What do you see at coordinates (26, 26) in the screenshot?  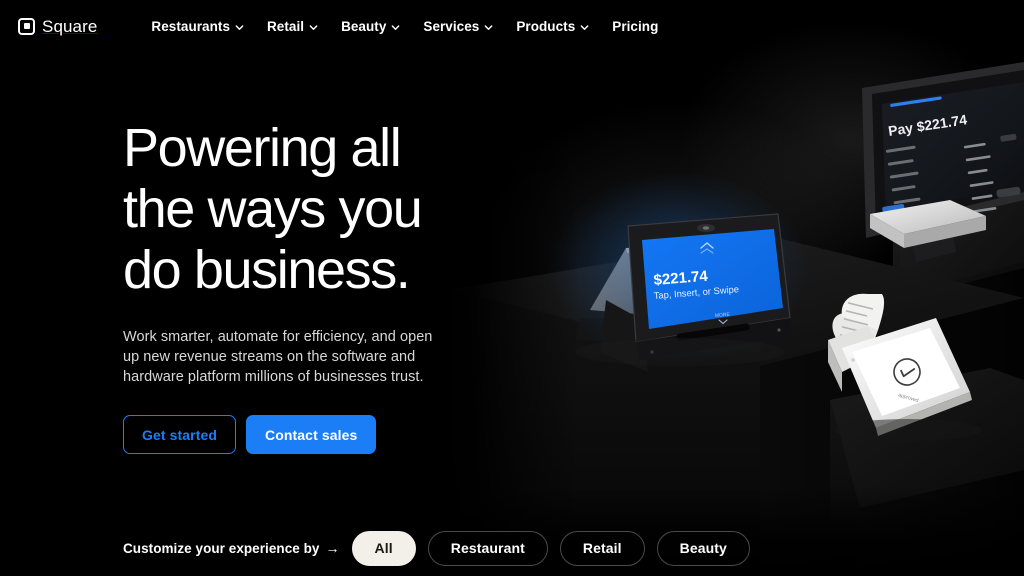 I see `square-logo-icon` at bounding box center [26, 26].